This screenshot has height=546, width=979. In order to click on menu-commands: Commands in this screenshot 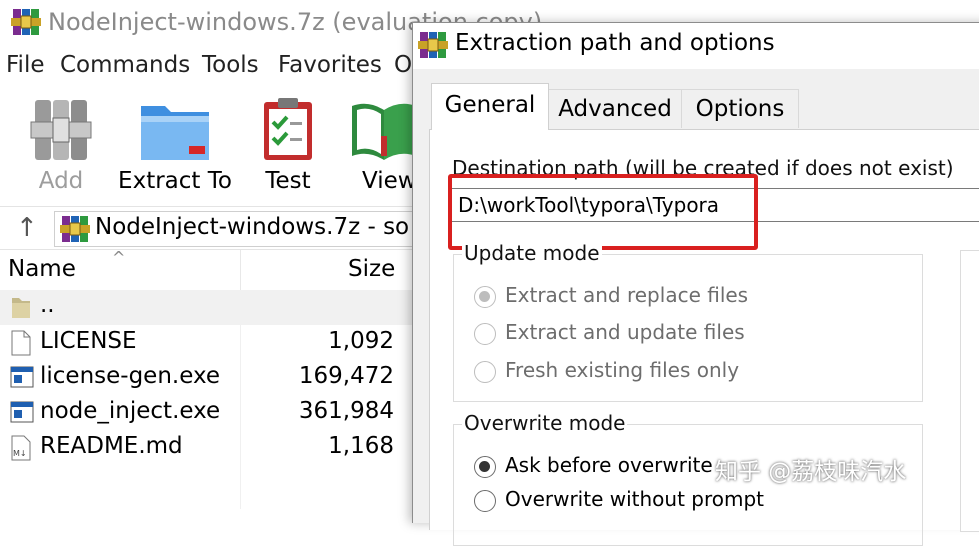, I will do `click(125, 65)`.